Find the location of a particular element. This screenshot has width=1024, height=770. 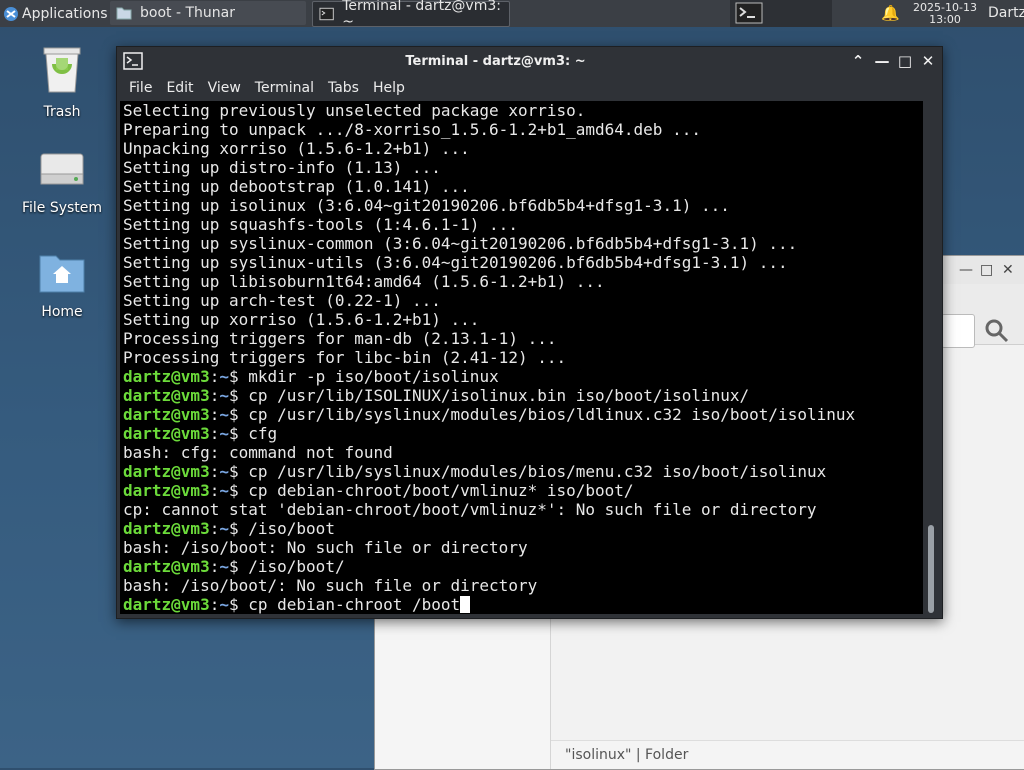

home-folder-icon is located at coordinates (62, 274).